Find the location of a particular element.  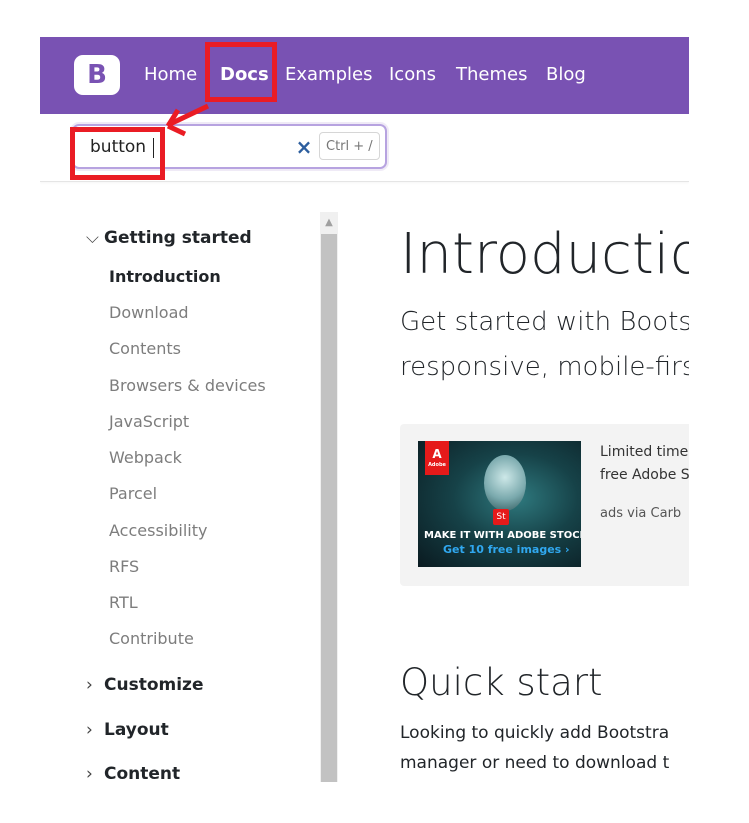

sidebar-group-layout: › Layout is located at coordinates (127, 730).